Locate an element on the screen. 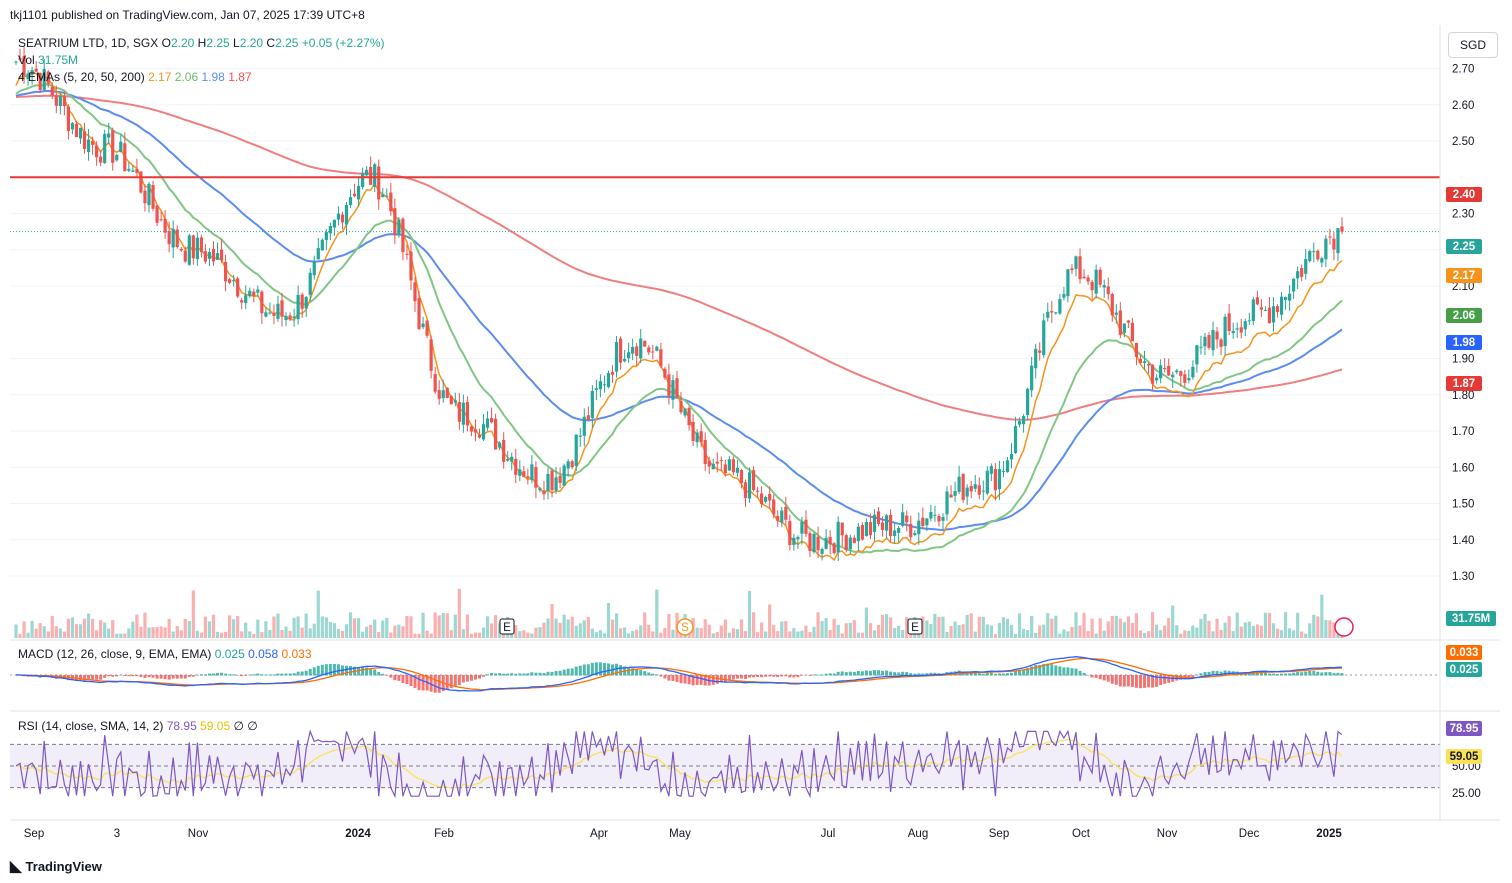  tradingview-brand: ◣ TradingView is located at coordinates (56, 866).